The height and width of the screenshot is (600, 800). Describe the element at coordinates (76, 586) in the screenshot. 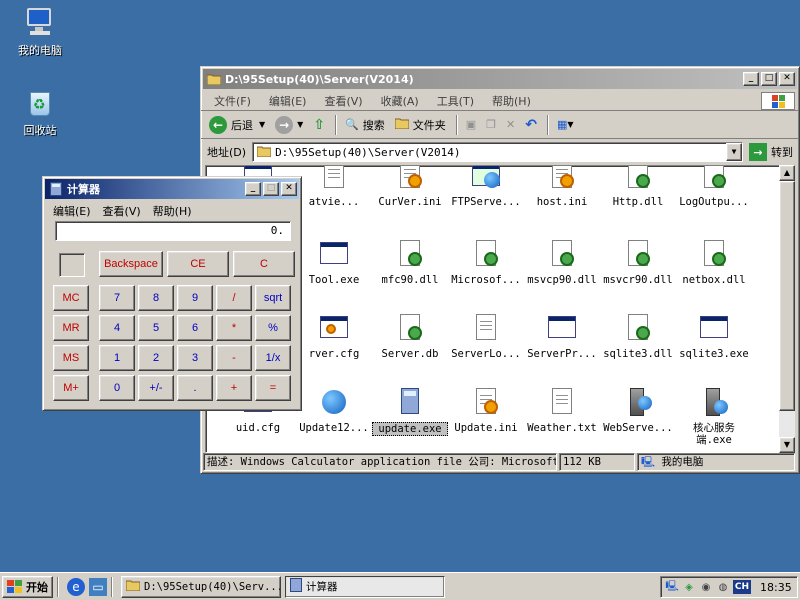

I see `internet-explorer-icon: e` at that location.